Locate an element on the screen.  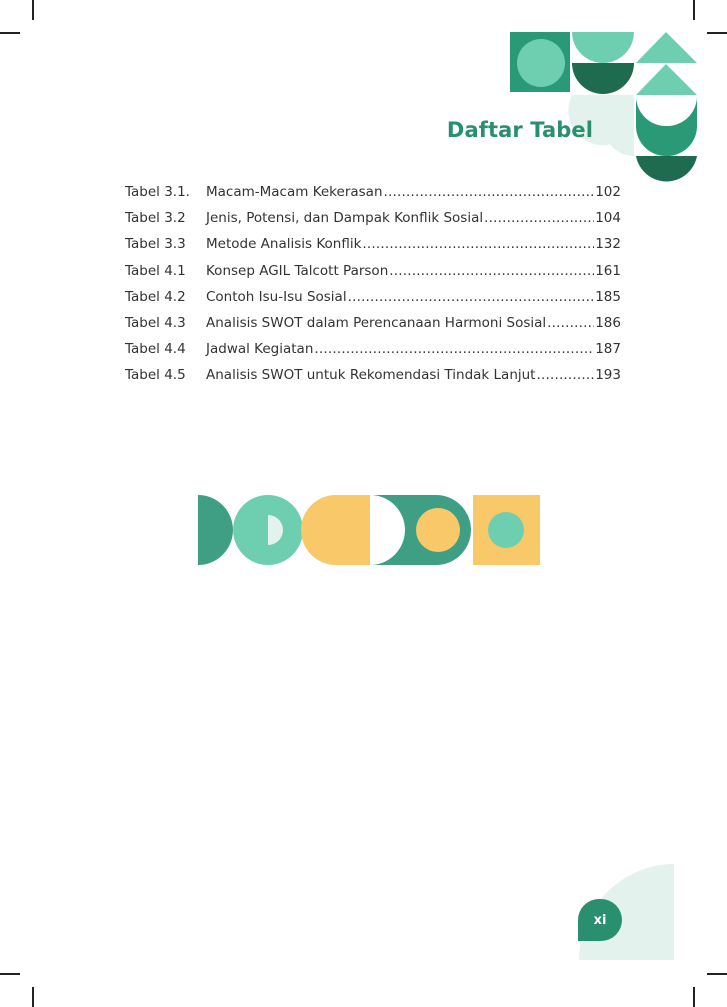
page-title: Daftar Tabel is located at coordinates (519, 130).